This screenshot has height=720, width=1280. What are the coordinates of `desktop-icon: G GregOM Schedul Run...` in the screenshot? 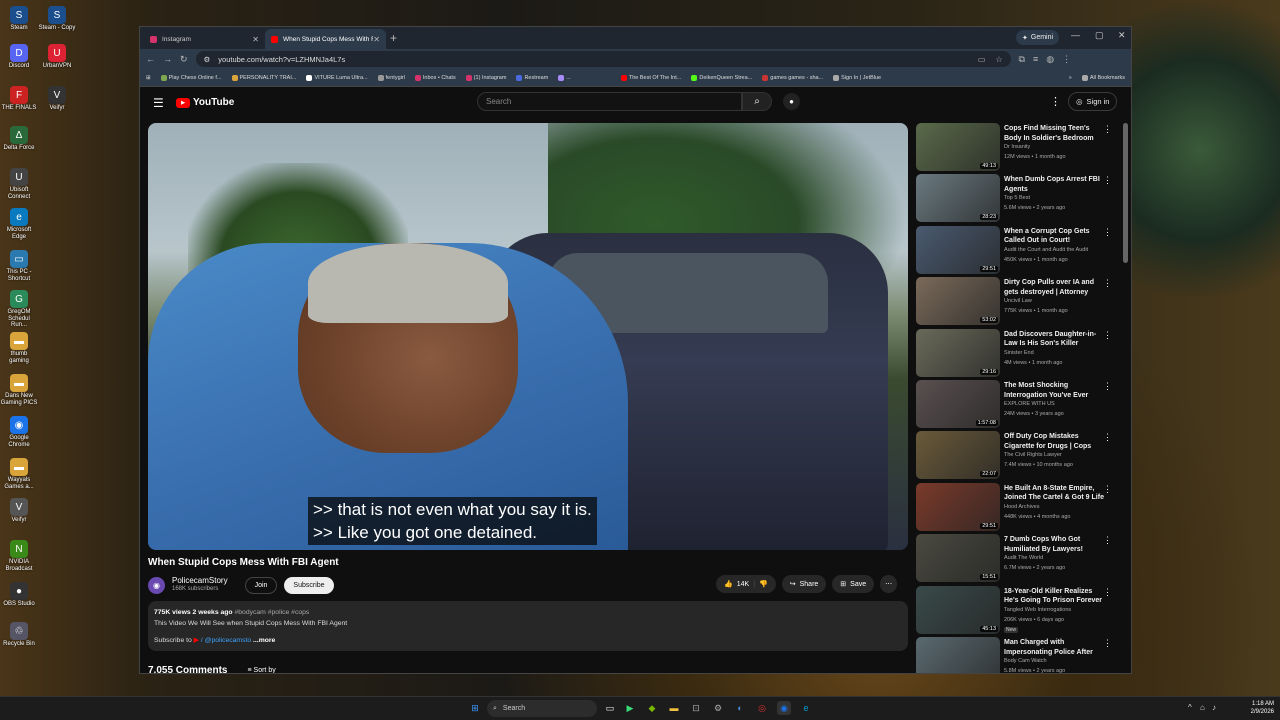 It's located at (19, 309).